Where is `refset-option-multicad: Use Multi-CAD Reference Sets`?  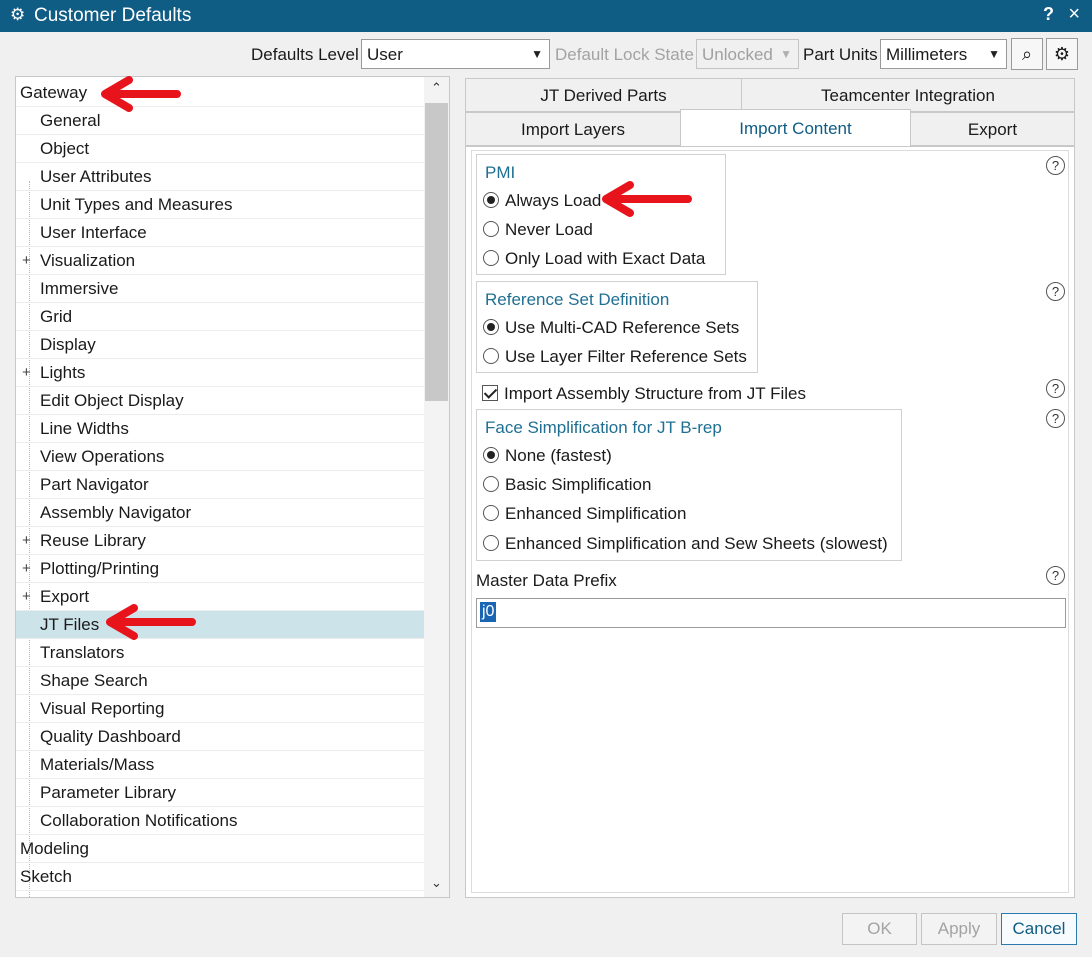 refset-option-multicad: Use Multi-CAD Reference Sets is located at coordinates (611, 328).